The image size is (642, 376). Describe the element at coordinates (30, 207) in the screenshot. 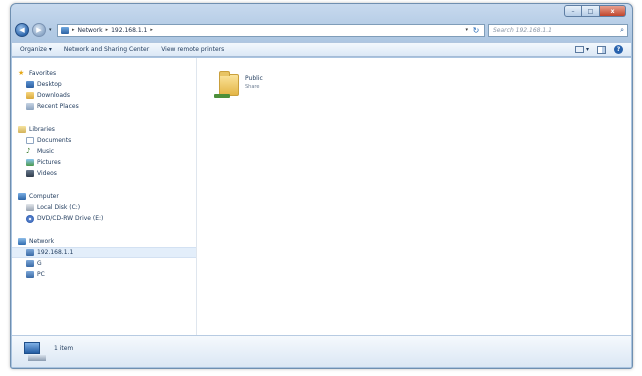

I see `hard-disk-icon` at that location.